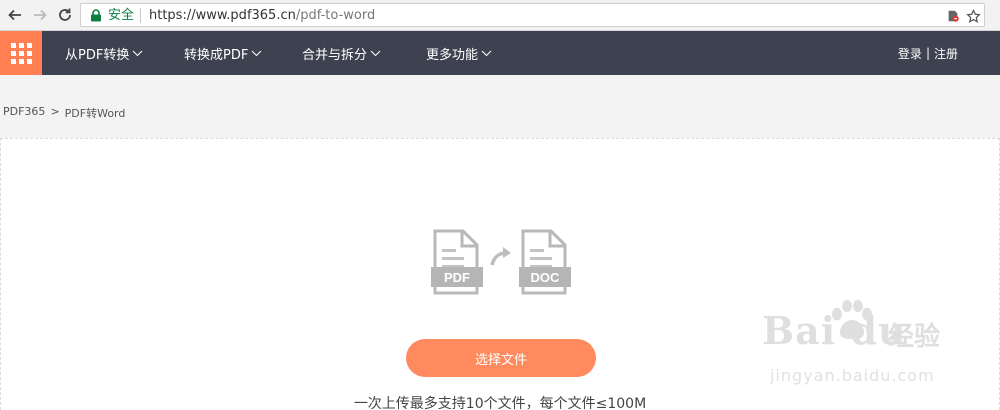 This screenshot has width=1000, height=410. I want to click on doc-label: DOC, so click(546, 277).